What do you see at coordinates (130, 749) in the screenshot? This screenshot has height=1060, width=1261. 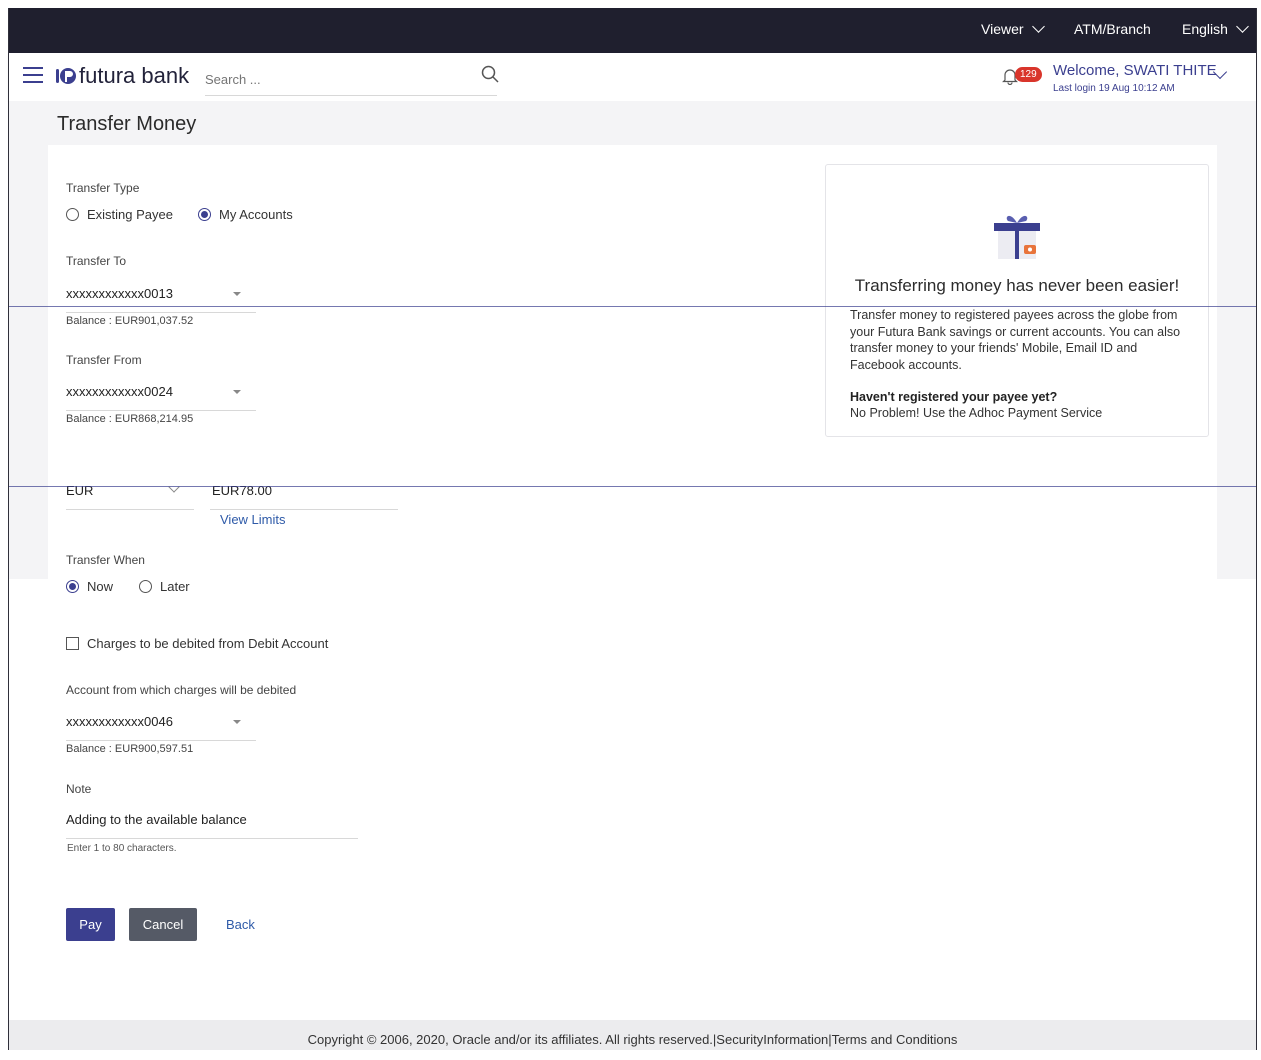 I see `charges-account-balance: Balance : EUR900,597.51` at bounding box center [130, 749].